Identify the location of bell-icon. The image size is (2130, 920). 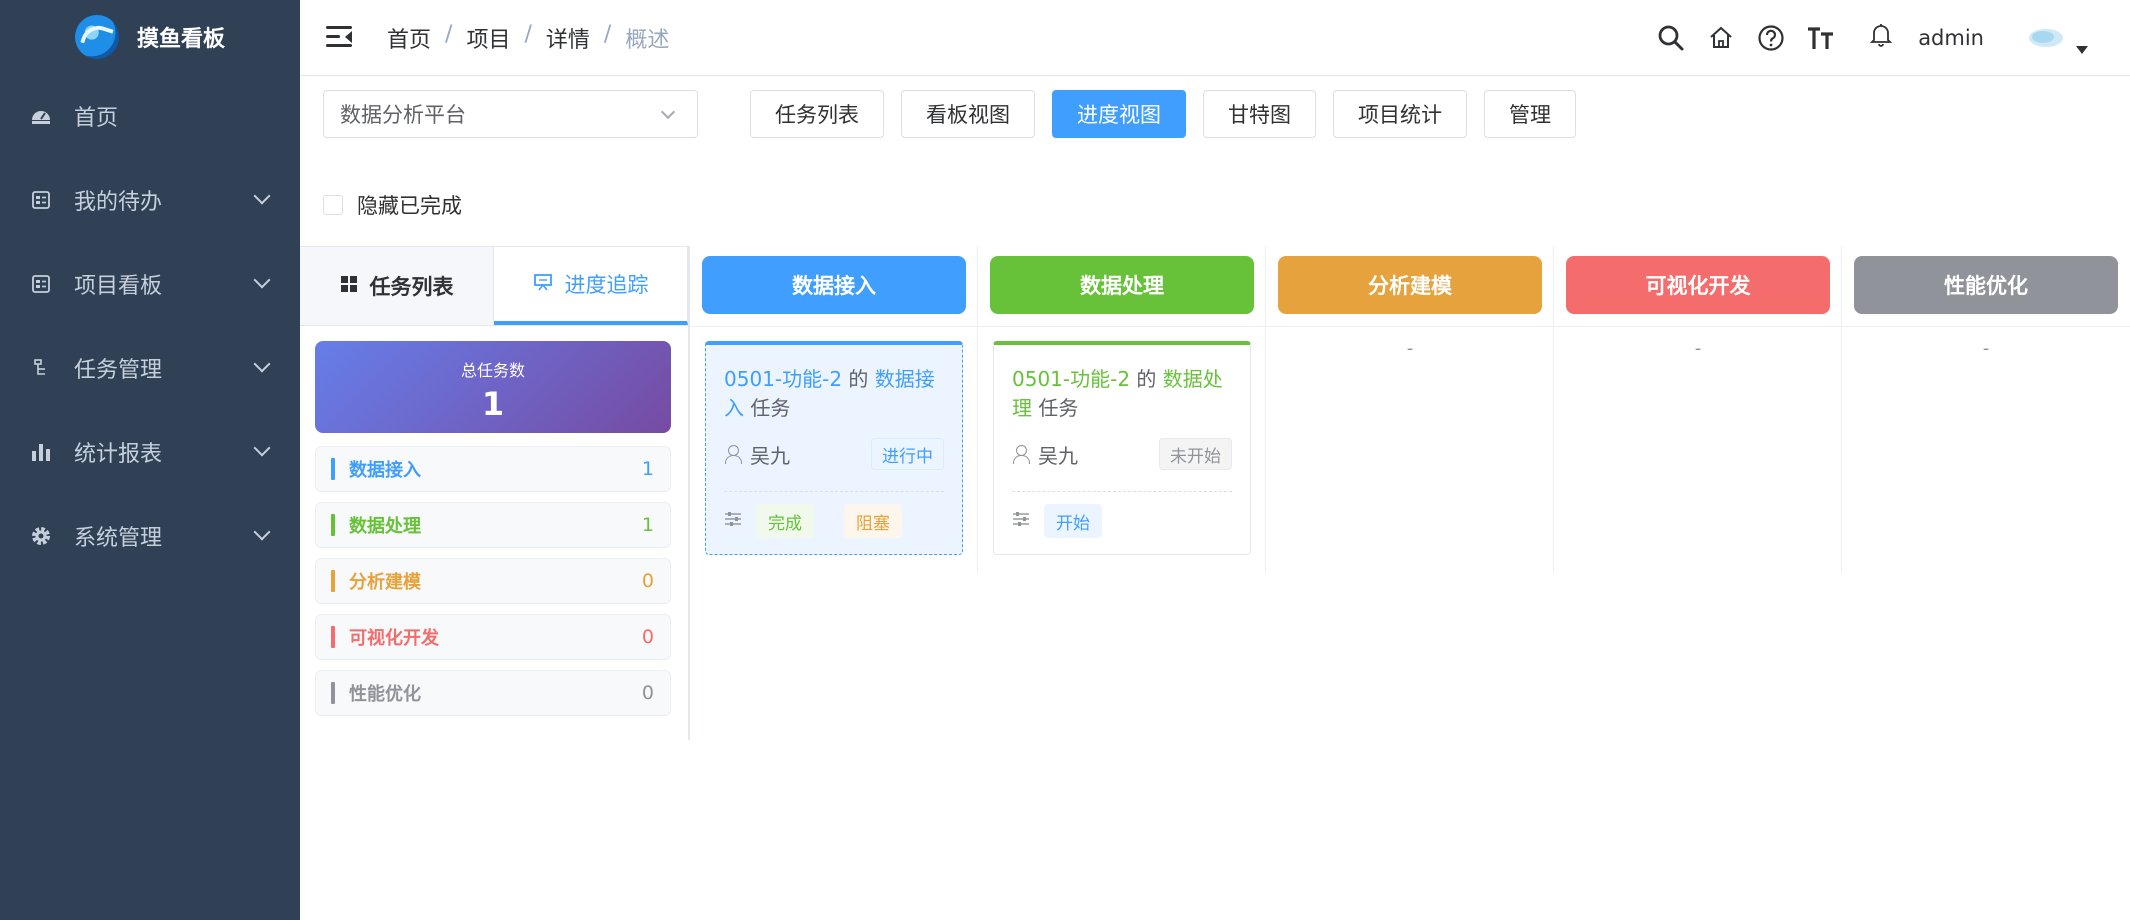
(1881, 35).